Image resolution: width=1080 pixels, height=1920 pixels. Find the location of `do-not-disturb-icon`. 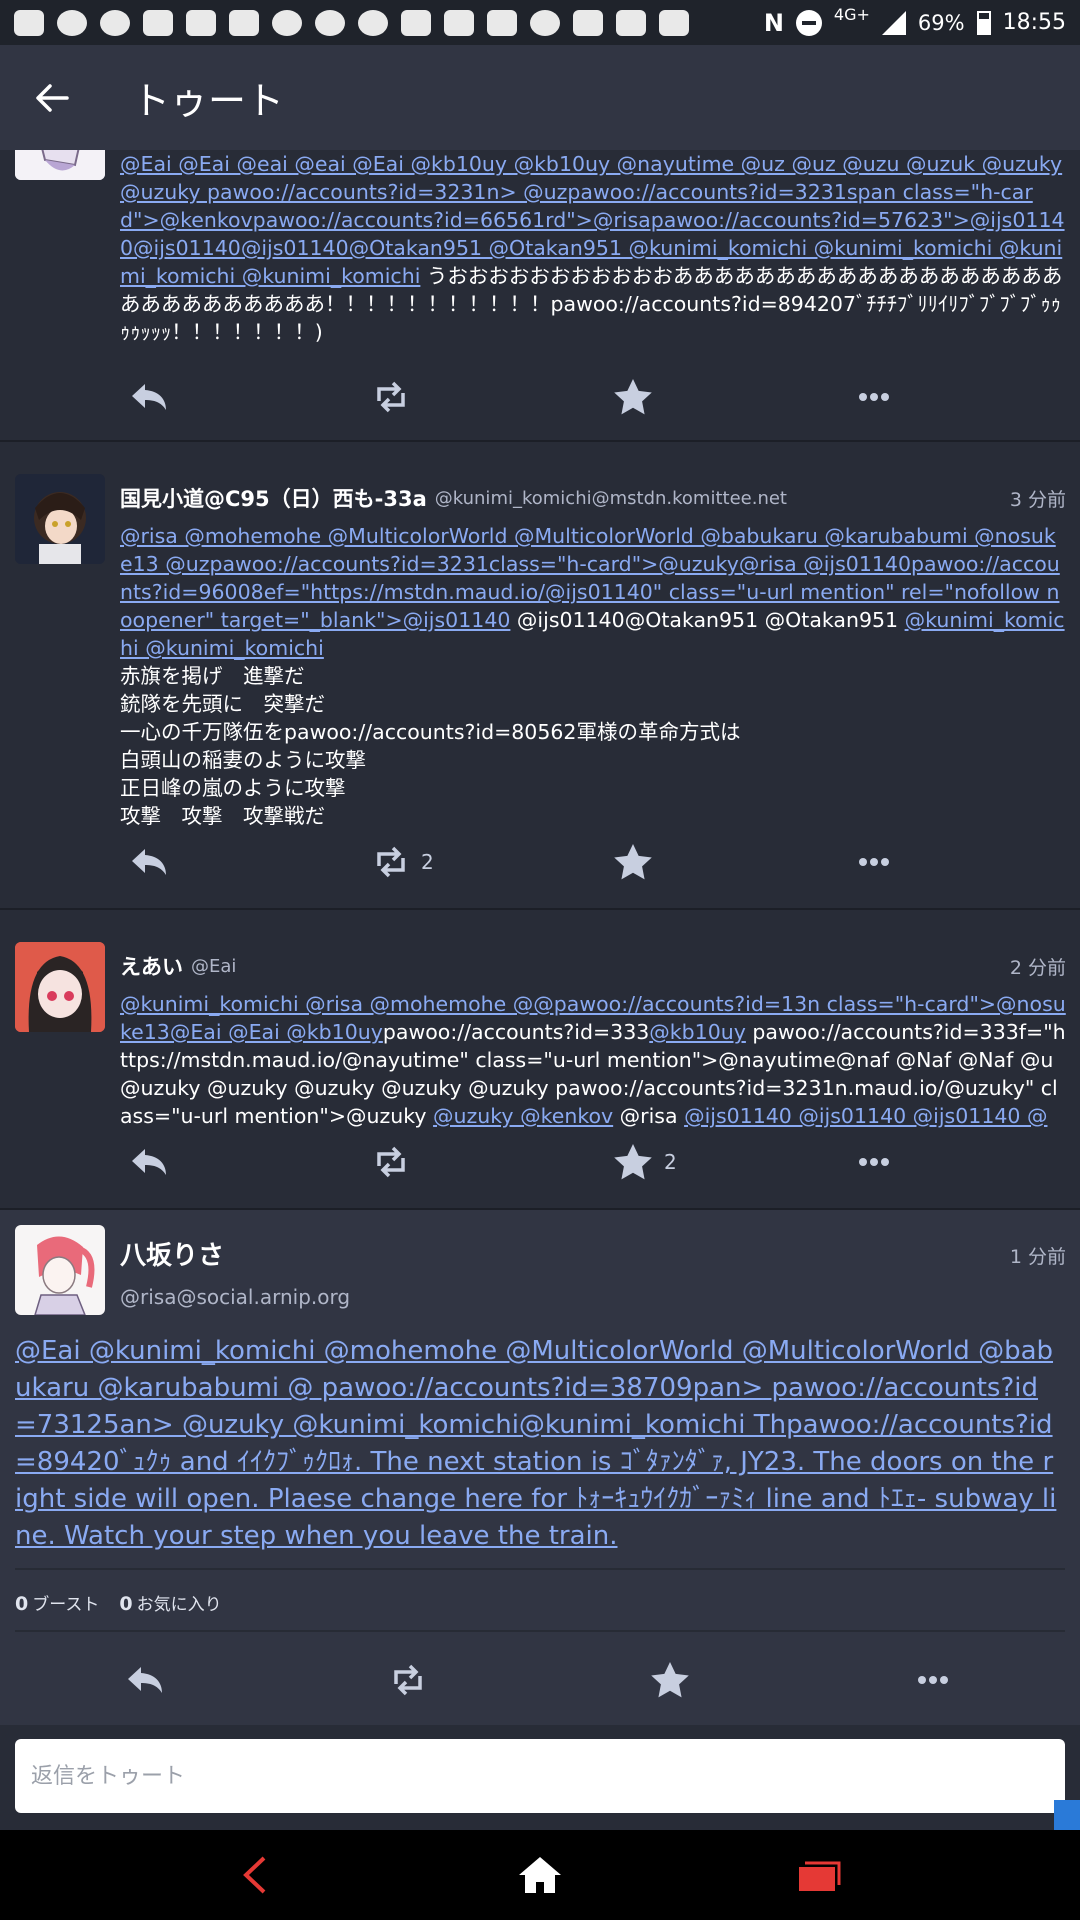

do-not-disturb-icon is located at coordinates (808, 22).